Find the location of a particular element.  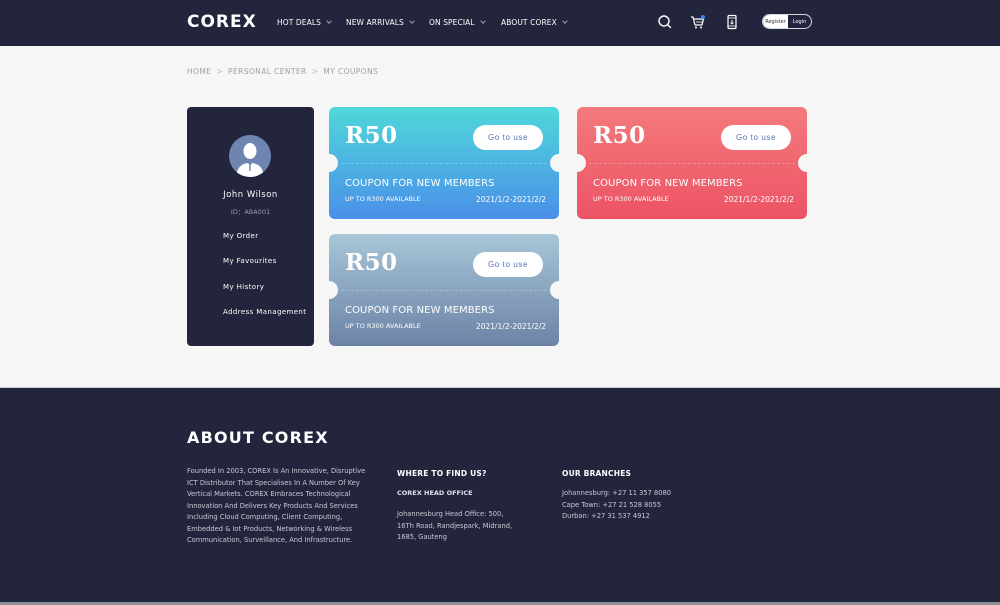

find-us-heading: WHERE TO FIND US? is located at coordinates (442, 473).